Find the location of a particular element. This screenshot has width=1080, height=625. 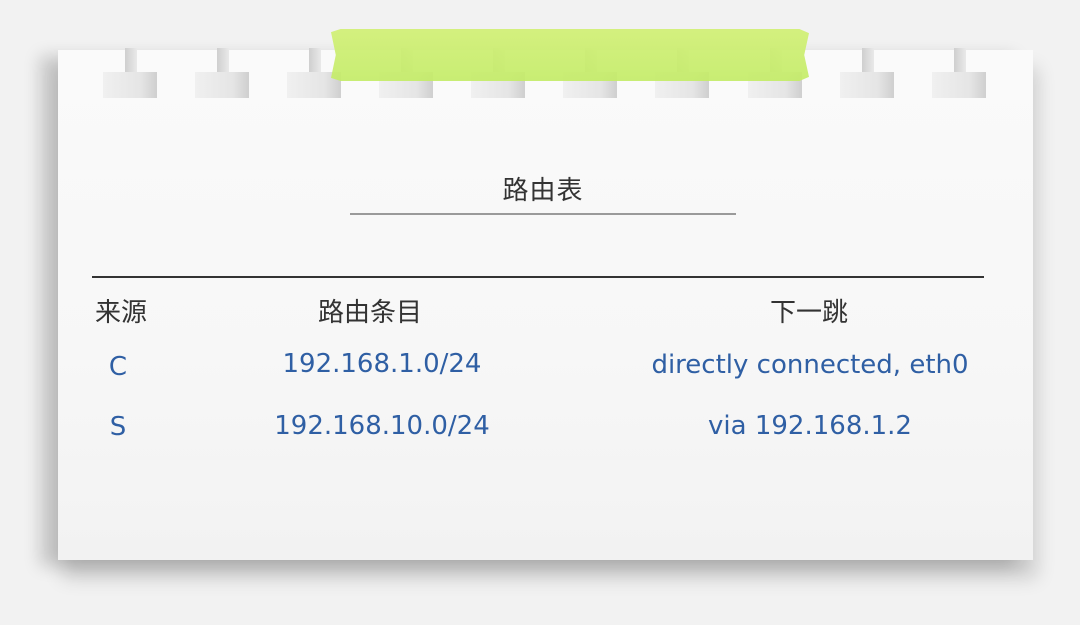

row-route: 192.168.1.0/24 is located at coordinates (382, 364).